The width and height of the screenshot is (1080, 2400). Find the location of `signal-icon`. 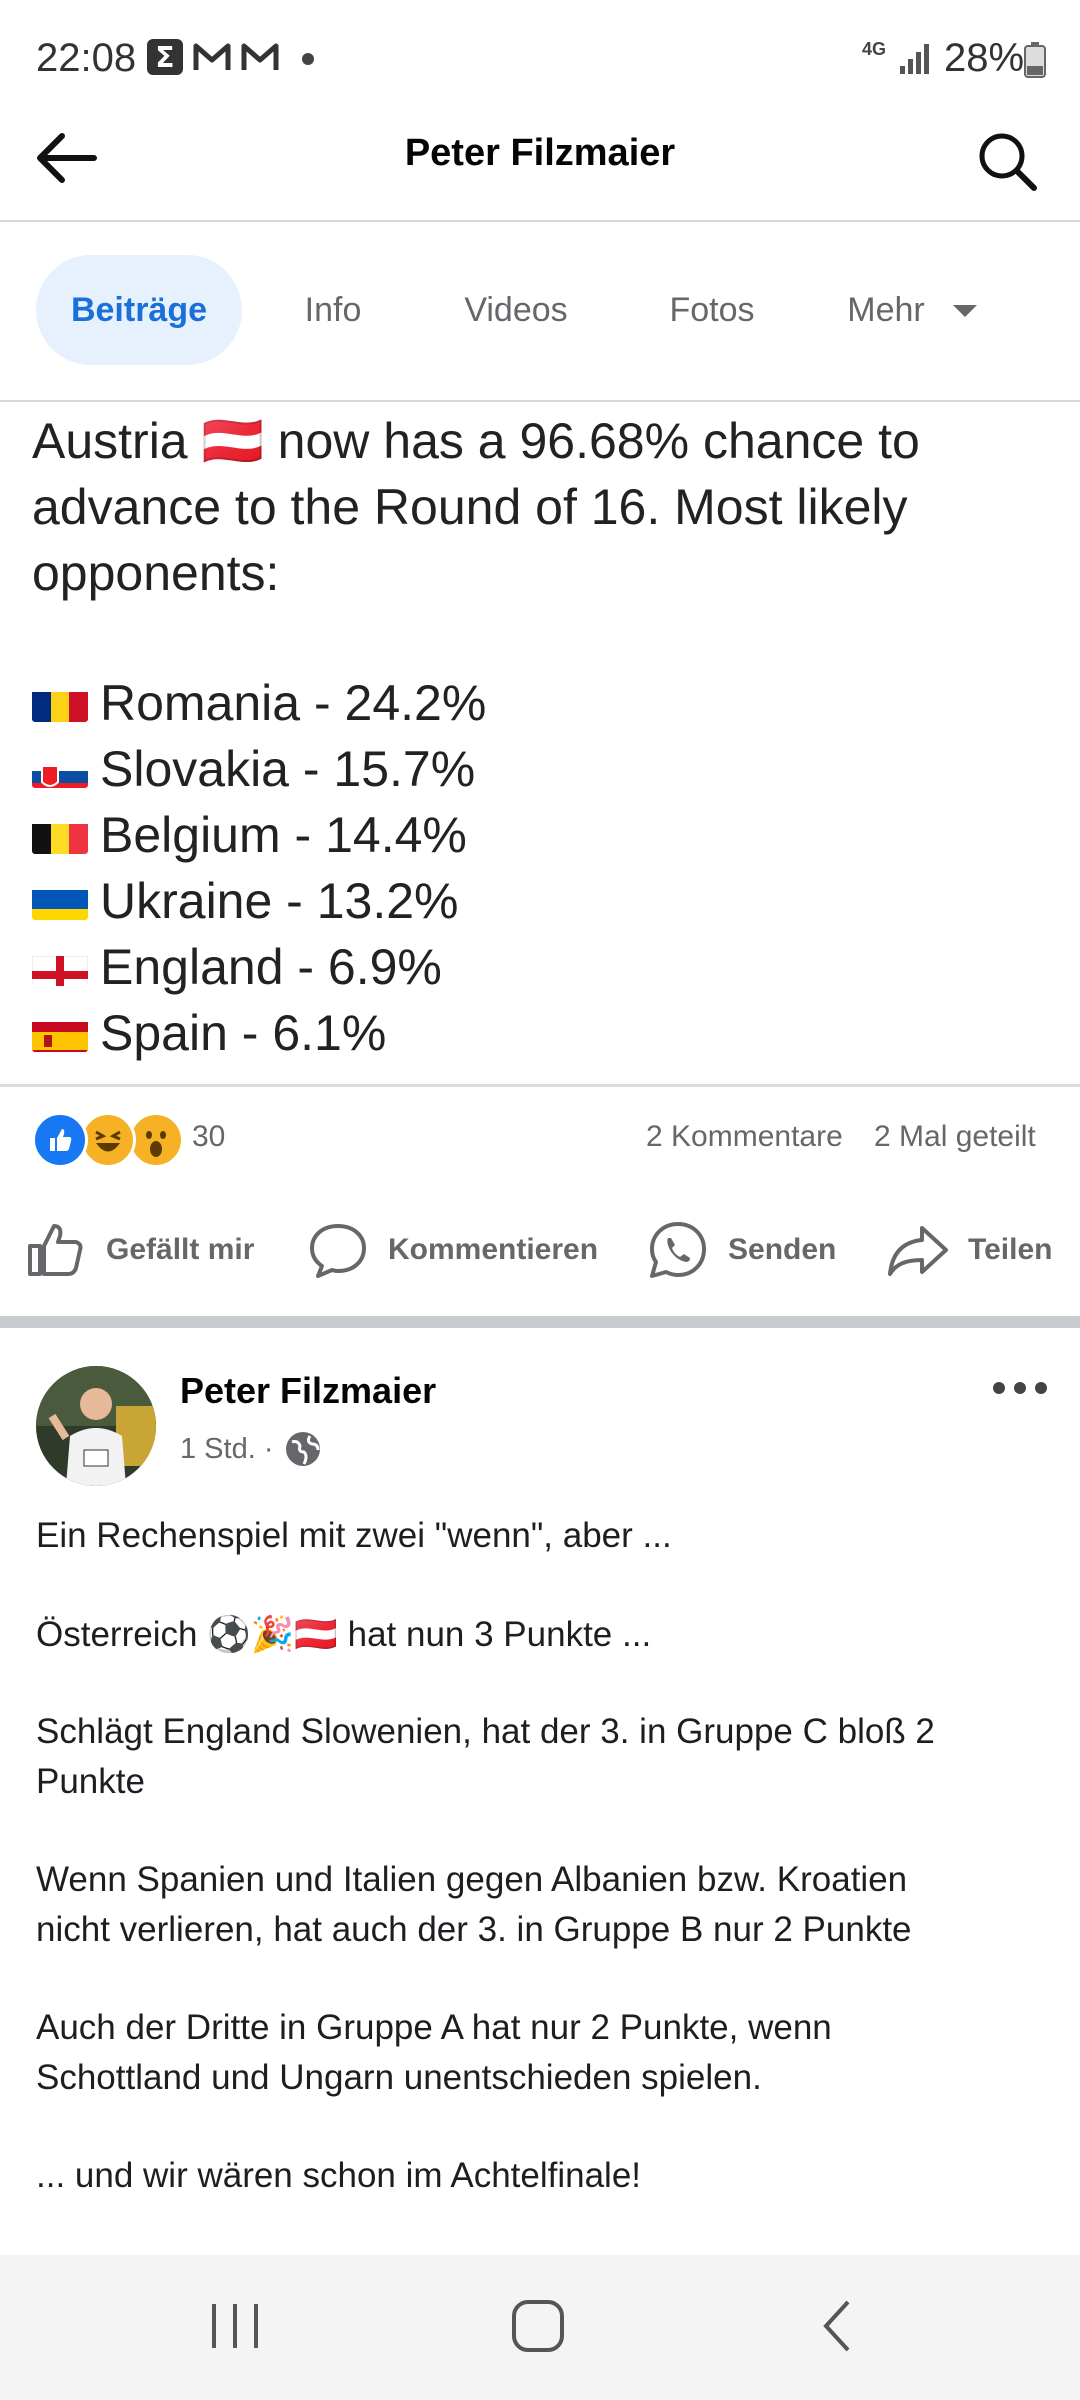

signal-icon is located at coordinates (915, 60).